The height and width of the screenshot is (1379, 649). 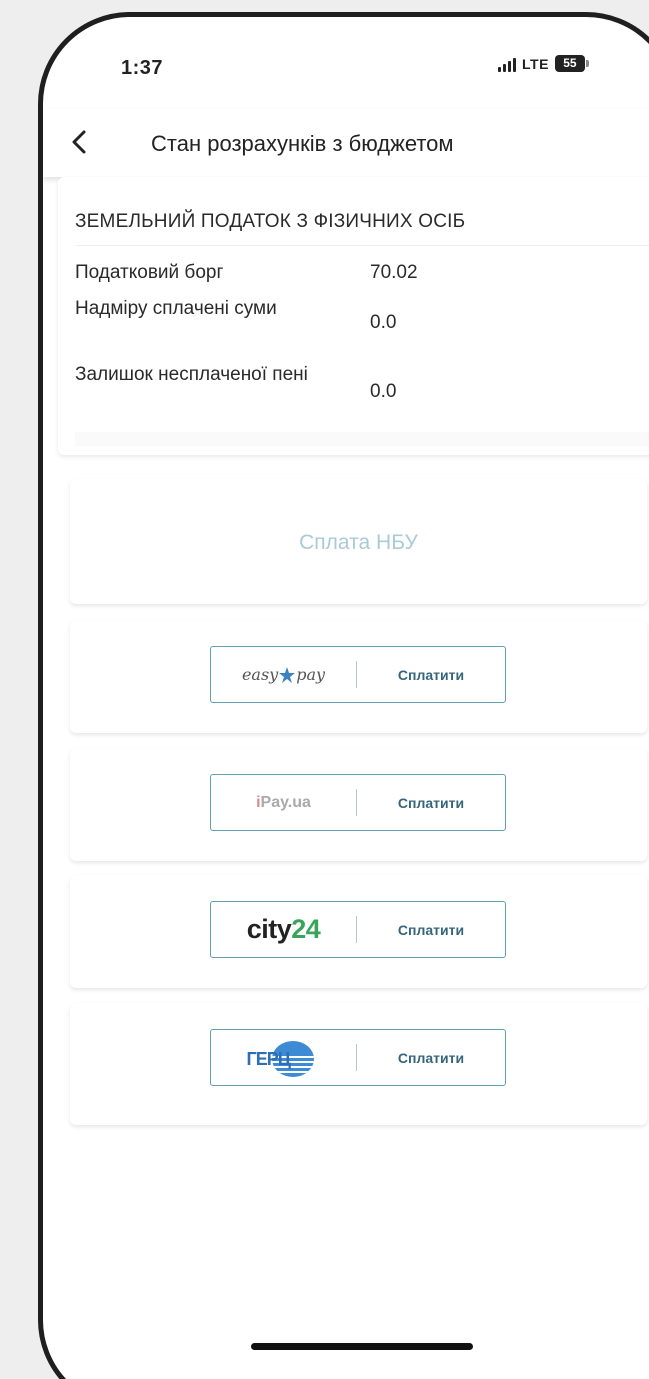 What do you see at coordinates (176, 308) in the screenshot?
I see `overpaid-label: Надміру сплачені суми` at bounding box center [176, 308].